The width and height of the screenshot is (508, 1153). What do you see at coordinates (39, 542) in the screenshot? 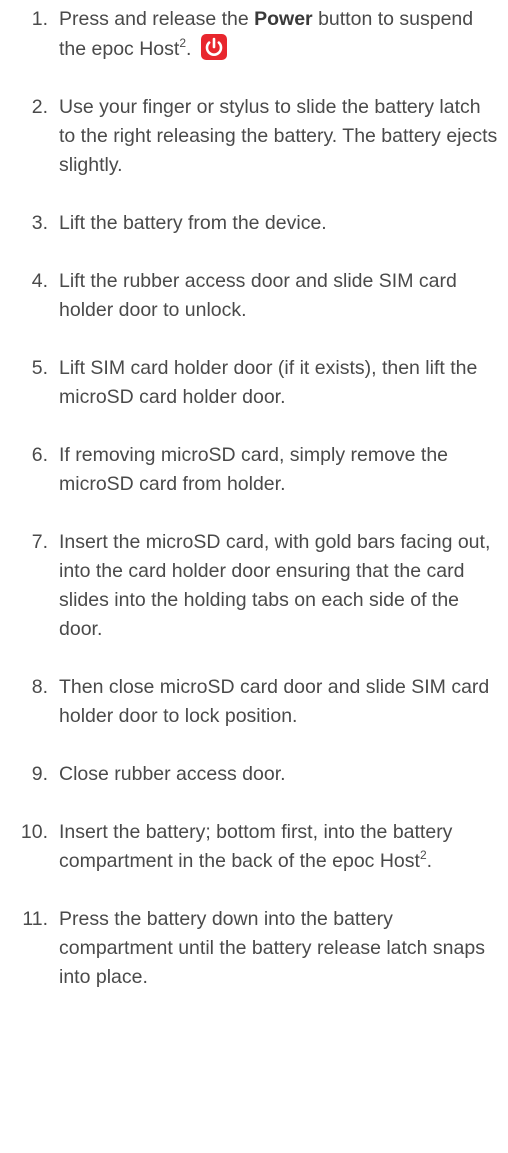
I see `step-number: 7.` at bounding box center [39, 542].